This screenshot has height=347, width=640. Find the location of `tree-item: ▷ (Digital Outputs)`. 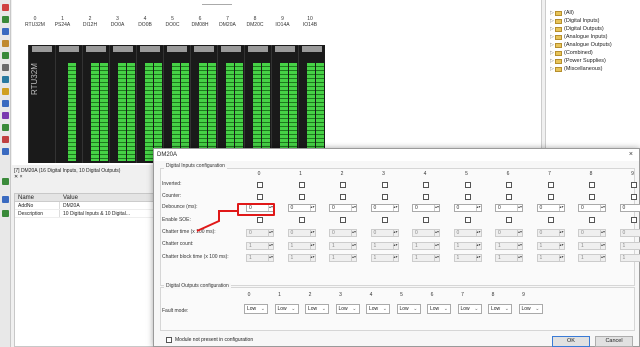

tree-item: ▷ (Digital Outputs) is located at coordinates (595, 29).